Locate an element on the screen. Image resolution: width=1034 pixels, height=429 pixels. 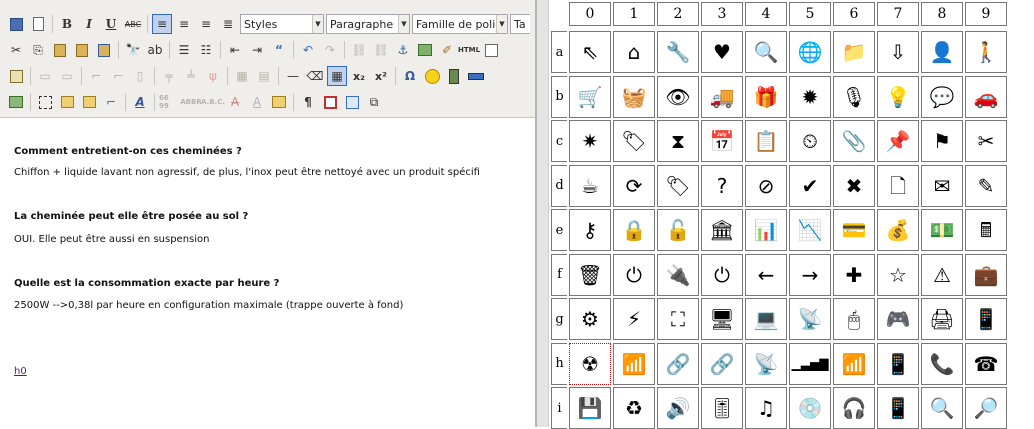
pencil-icon: ✎ is located at coordinates (986, 185).